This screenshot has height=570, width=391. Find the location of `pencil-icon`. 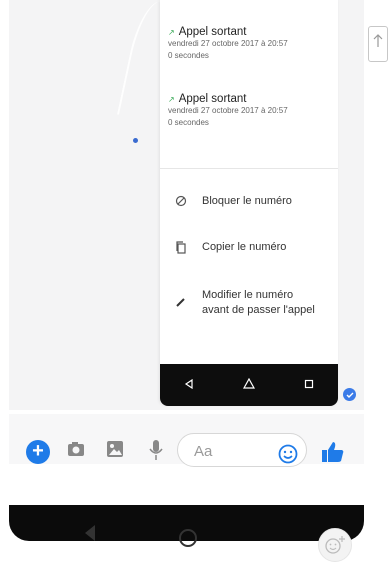

pencil-icon is located at coordinates (181, 298).